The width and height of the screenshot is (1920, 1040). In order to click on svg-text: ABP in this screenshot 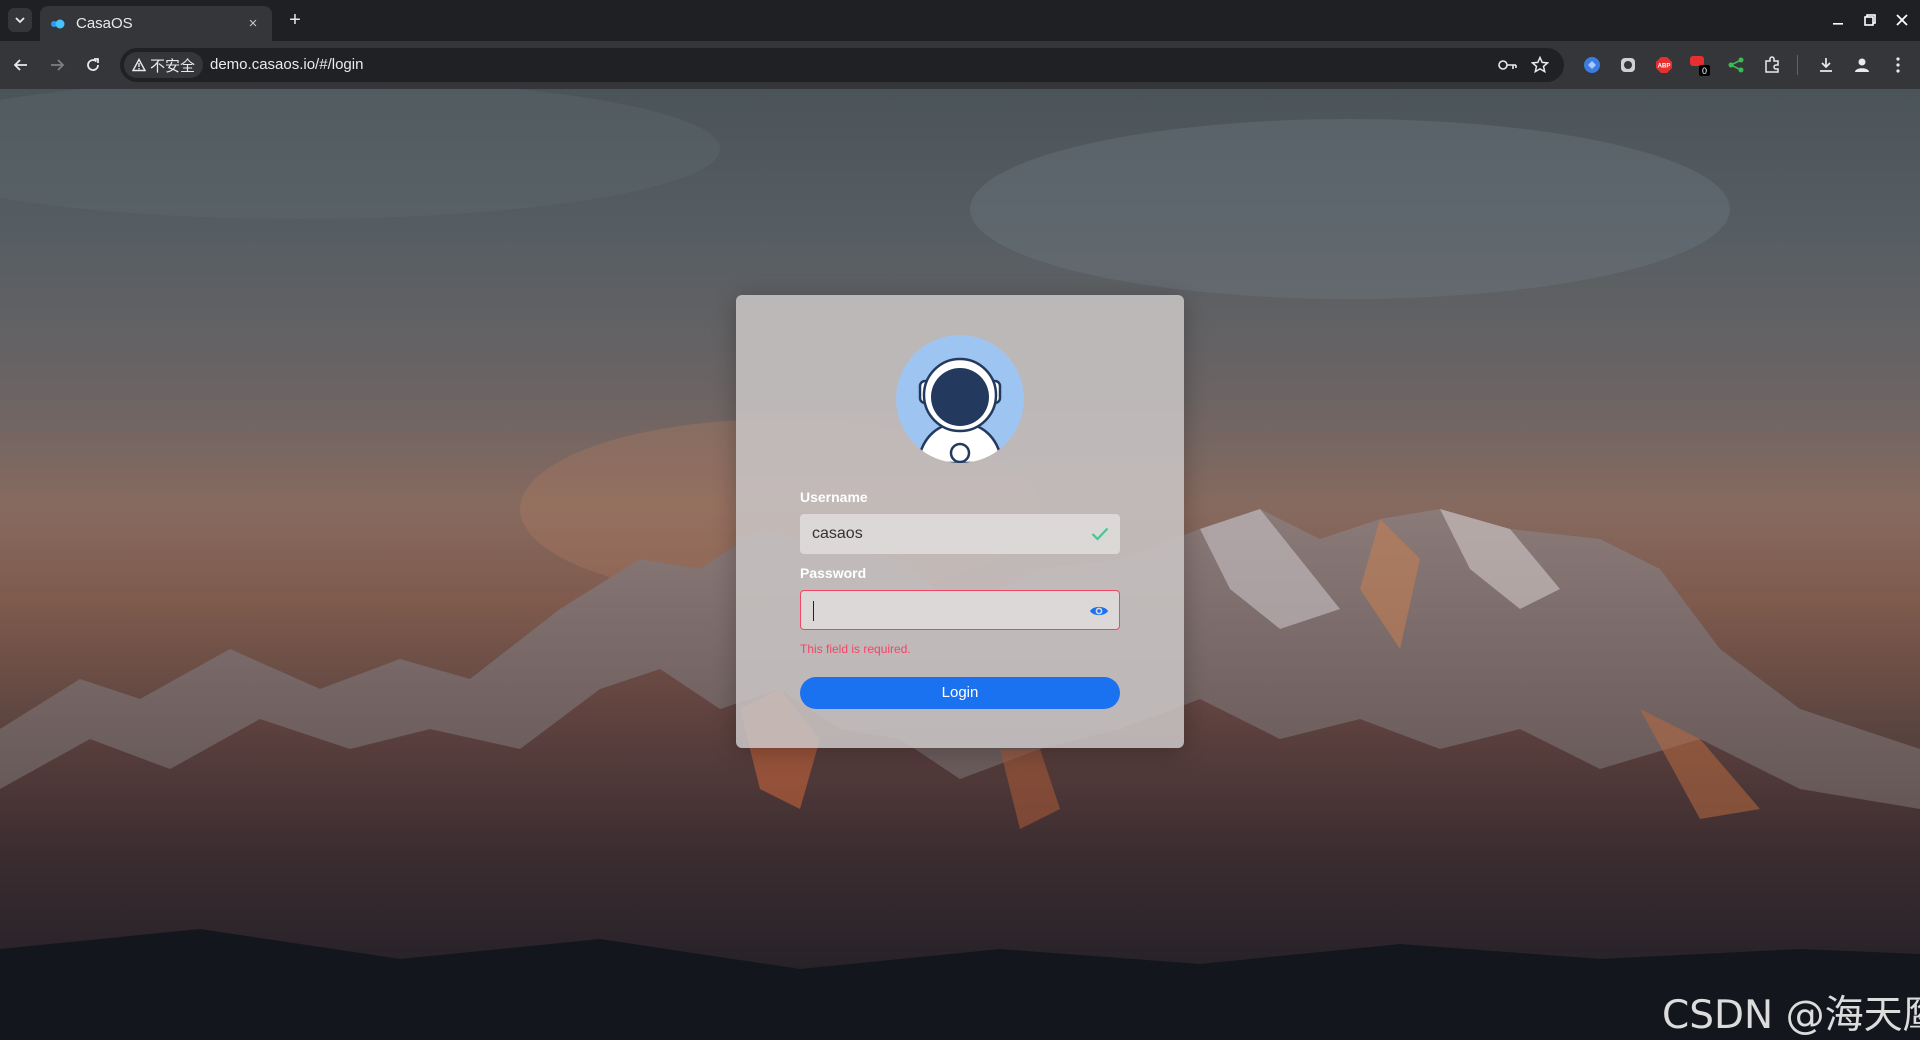, I will do `click(1664, 67)`.